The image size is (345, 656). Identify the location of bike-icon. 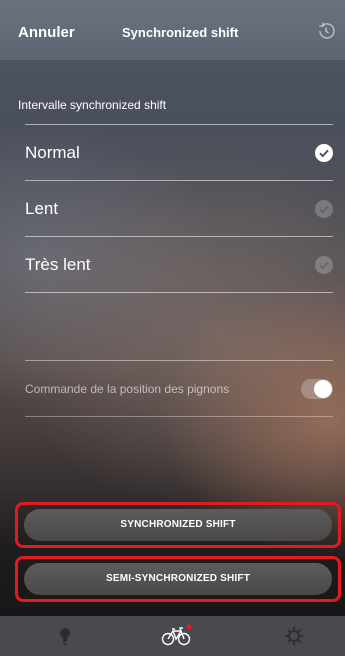
(176, 635).